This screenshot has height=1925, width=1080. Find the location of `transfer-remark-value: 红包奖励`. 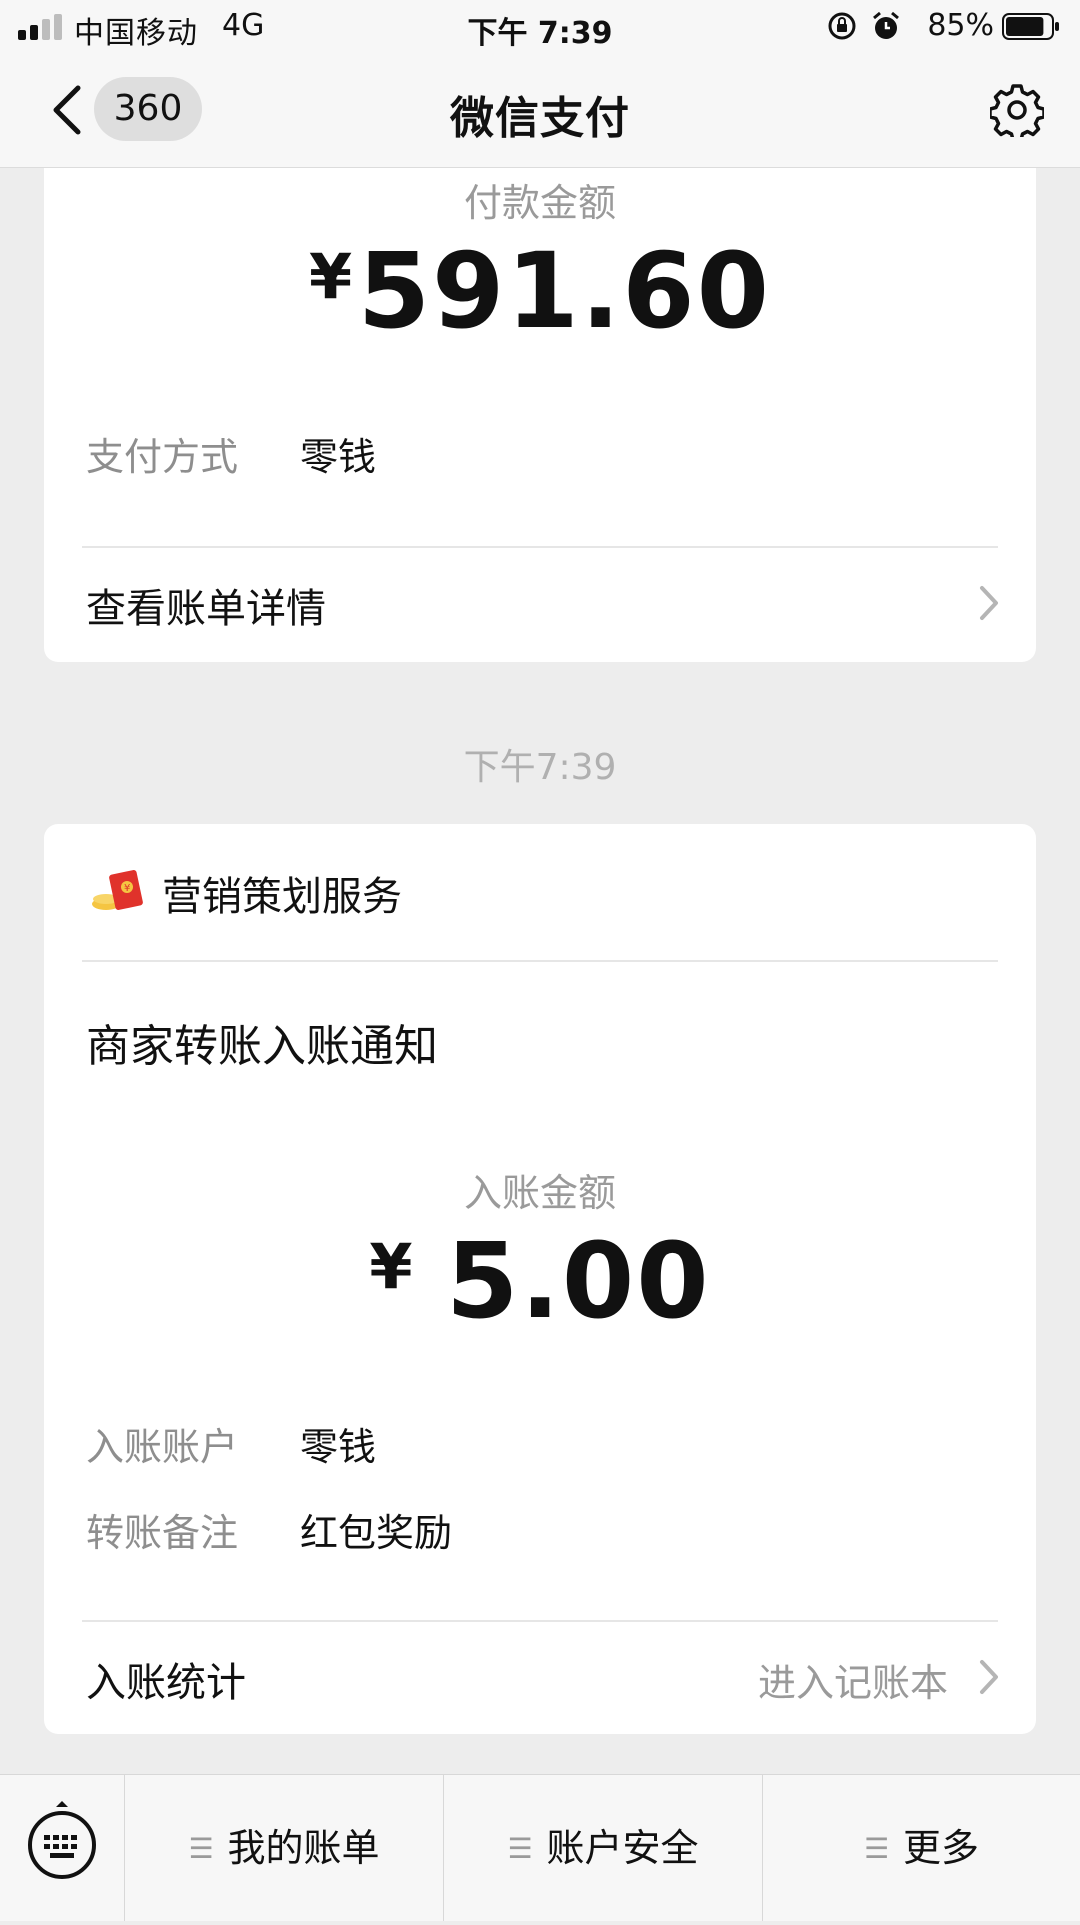

transfer-remark-value: 红包奖励 is located at coordinates (376, 1533).